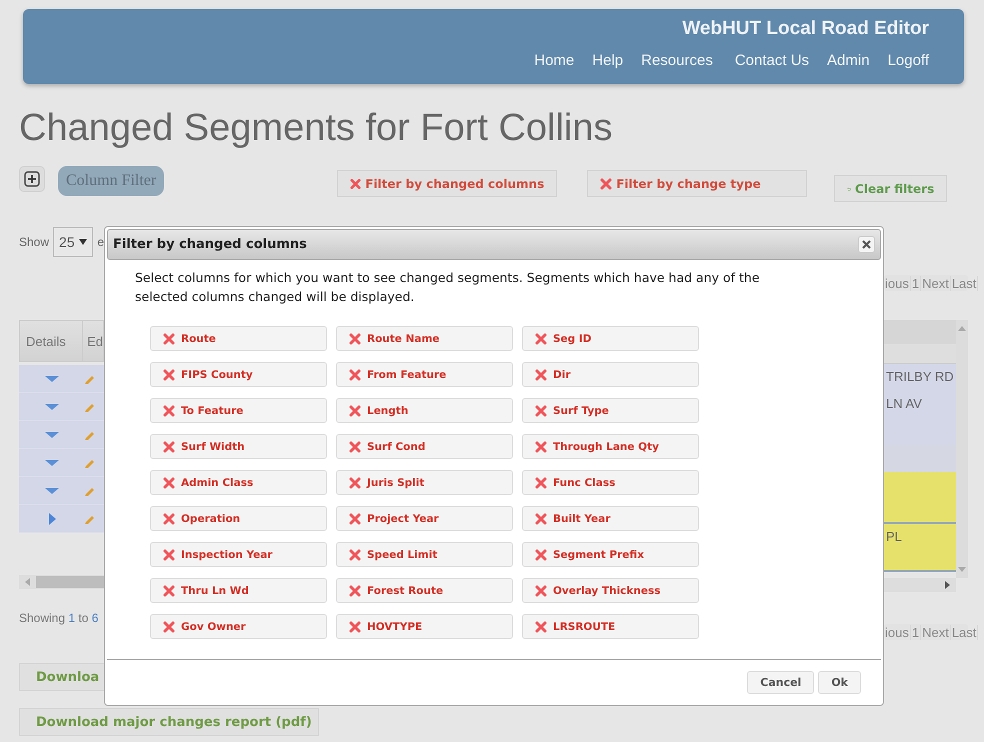 This screenshot has height=742, width=984. What do you see at coordinates (238, 338) in the screenshot?
I see `column-toggle: Route` at bounding box center [238, 338].